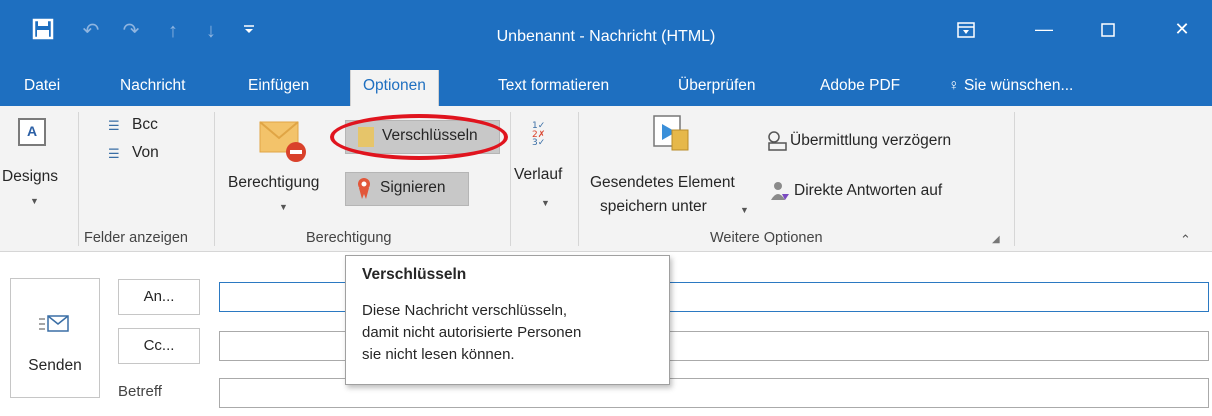 Image resolution: width=1212 pixels, height=416 pixels. What do you see at coordinates (472, 332) in the screenshot?
I see `tooltip-line: damit nicht autorisierte Personen` at bounding box center [472, 332].